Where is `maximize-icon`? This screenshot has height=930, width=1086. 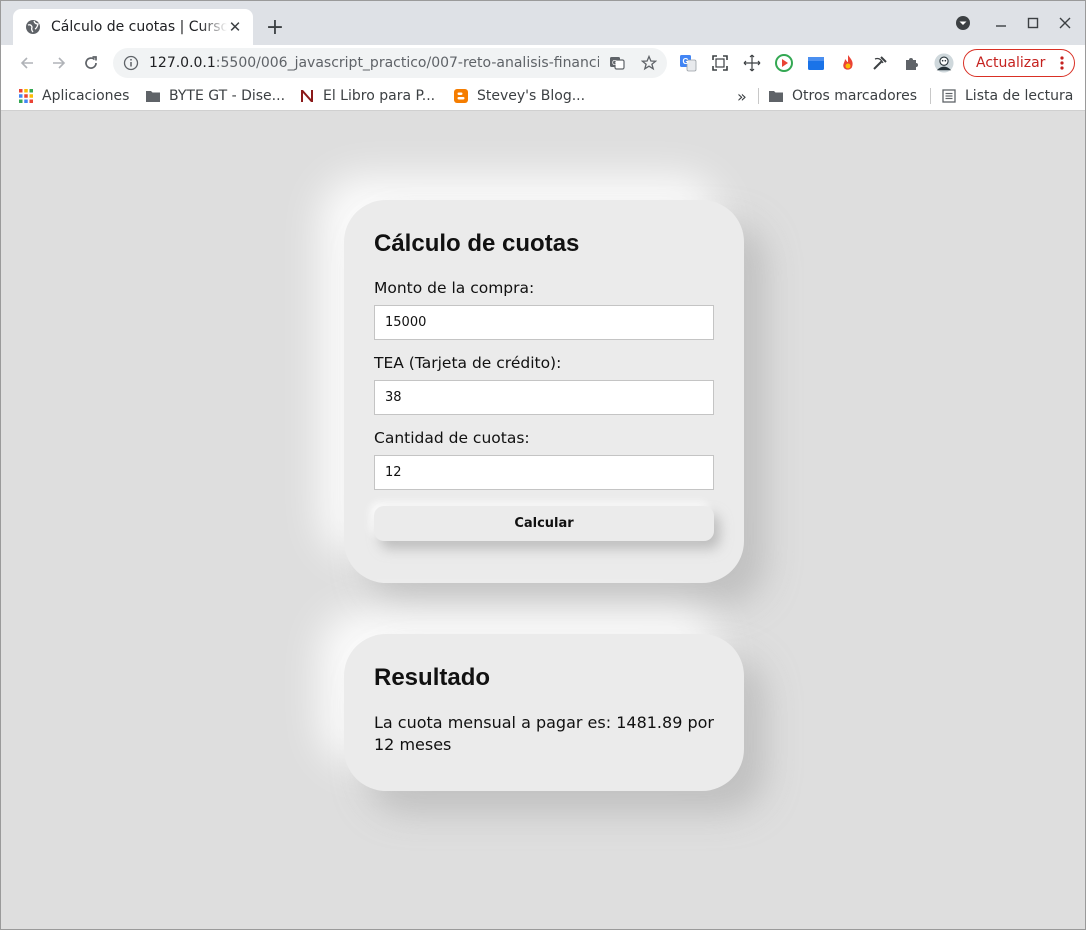 maximize-icon is located at coordinates (1033, 23).